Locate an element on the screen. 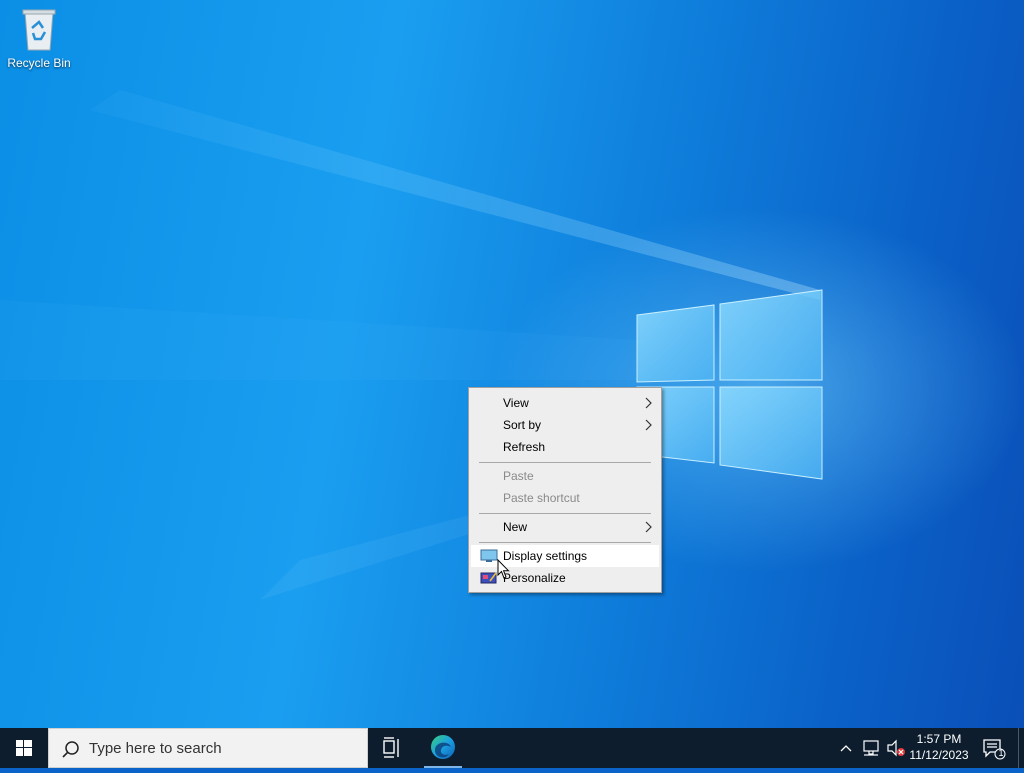 The image size is (1024, 773). menu-item-paste-shortcut: Paste shortcut is located at coordinates (565, 498).